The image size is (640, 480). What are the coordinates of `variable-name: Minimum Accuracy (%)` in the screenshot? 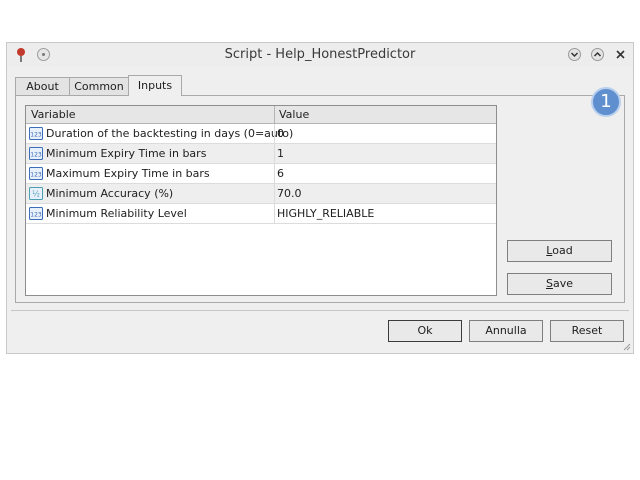 It's located at (110, 193).